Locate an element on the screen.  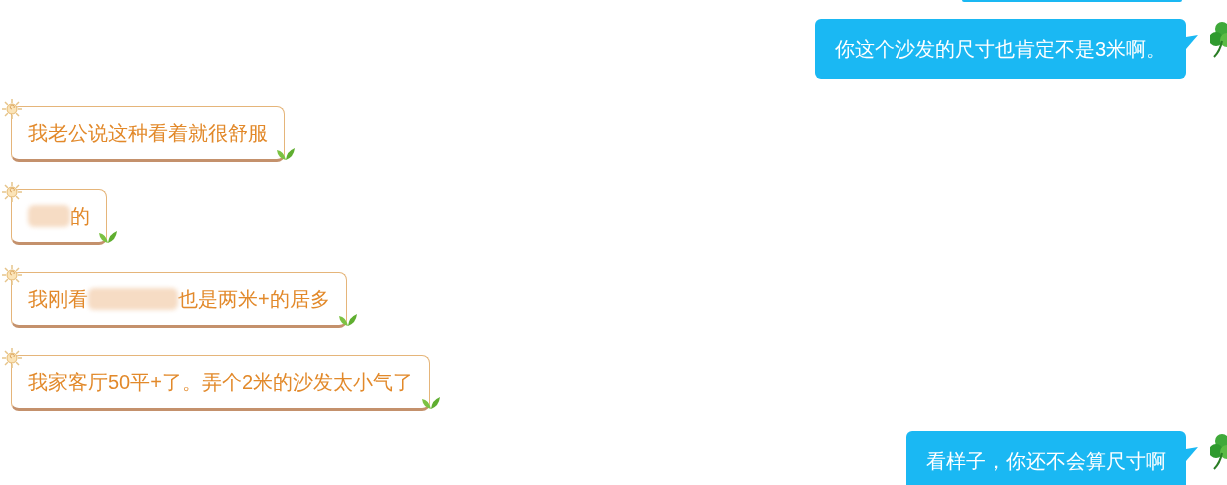
message-text: 我家客厅50平+了。弄个2米的沙发太小气了 is located at coordinates (221, 382).